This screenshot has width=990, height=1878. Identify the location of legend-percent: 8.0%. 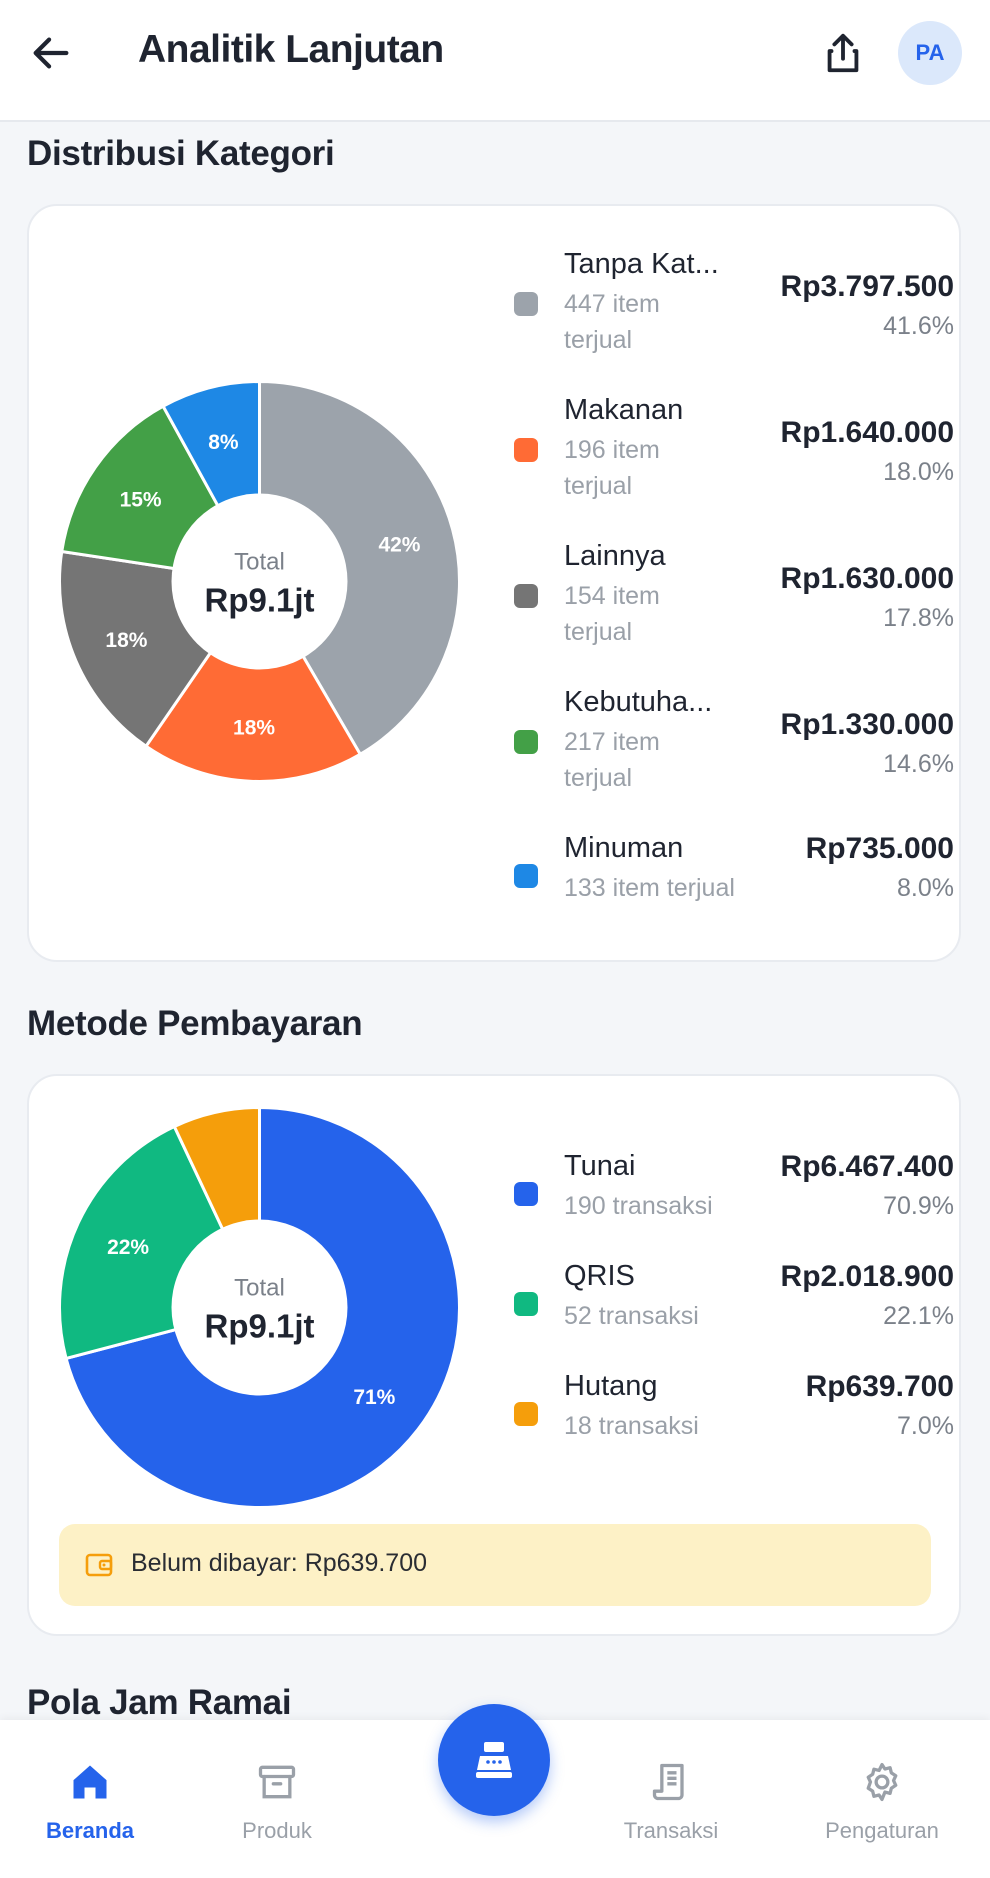
(925, 888).